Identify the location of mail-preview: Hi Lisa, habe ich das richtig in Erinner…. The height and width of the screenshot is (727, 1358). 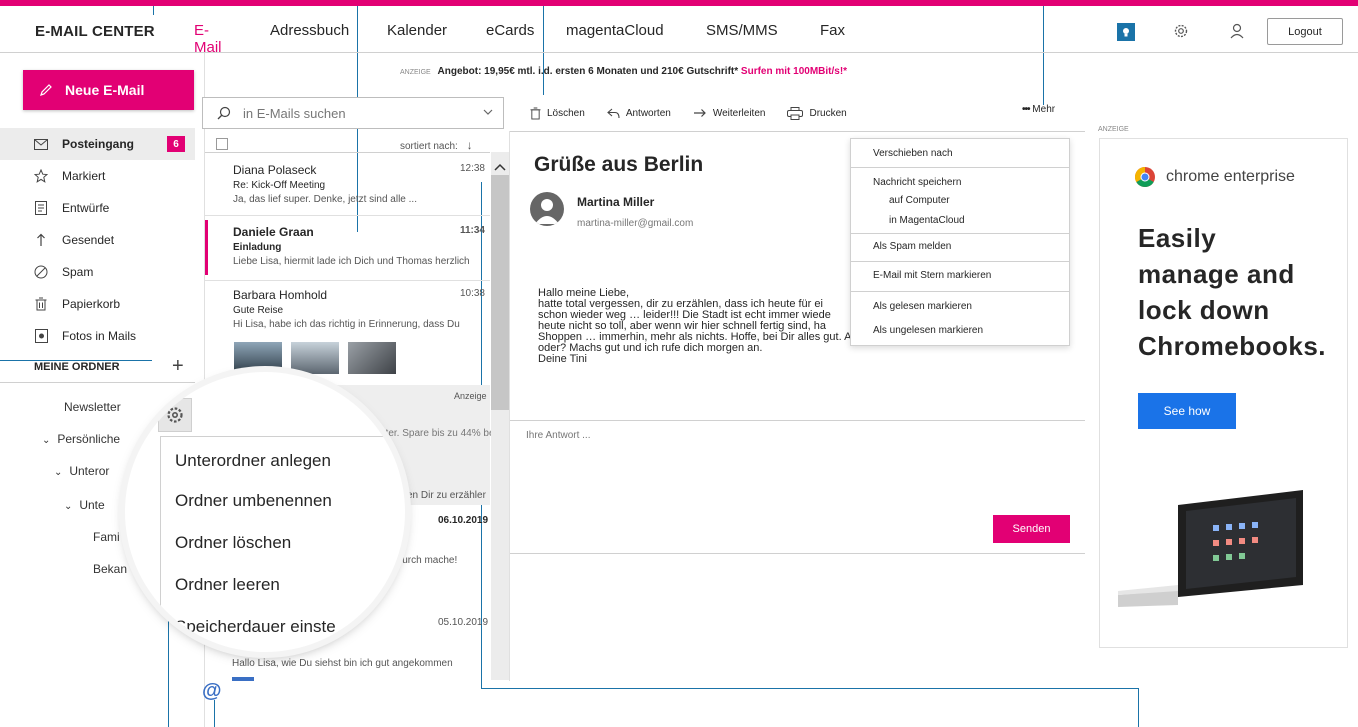
(346, 324).